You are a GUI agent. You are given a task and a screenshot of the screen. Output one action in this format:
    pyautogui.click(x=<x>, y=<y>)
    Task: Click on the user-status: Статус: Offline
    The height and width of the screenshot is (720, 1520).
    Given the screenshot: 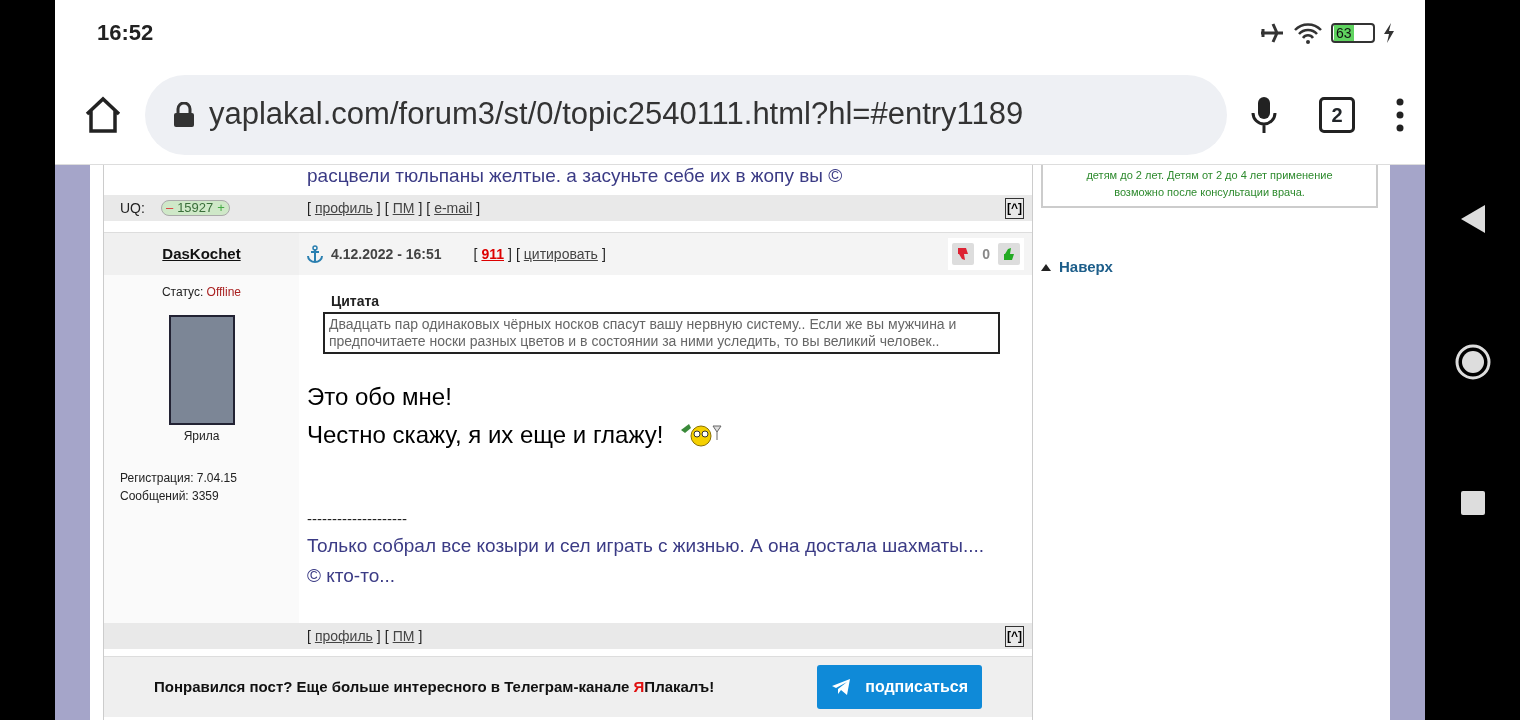 What is the action you would take?
    pyautogui.click(x=201, y=292)
    